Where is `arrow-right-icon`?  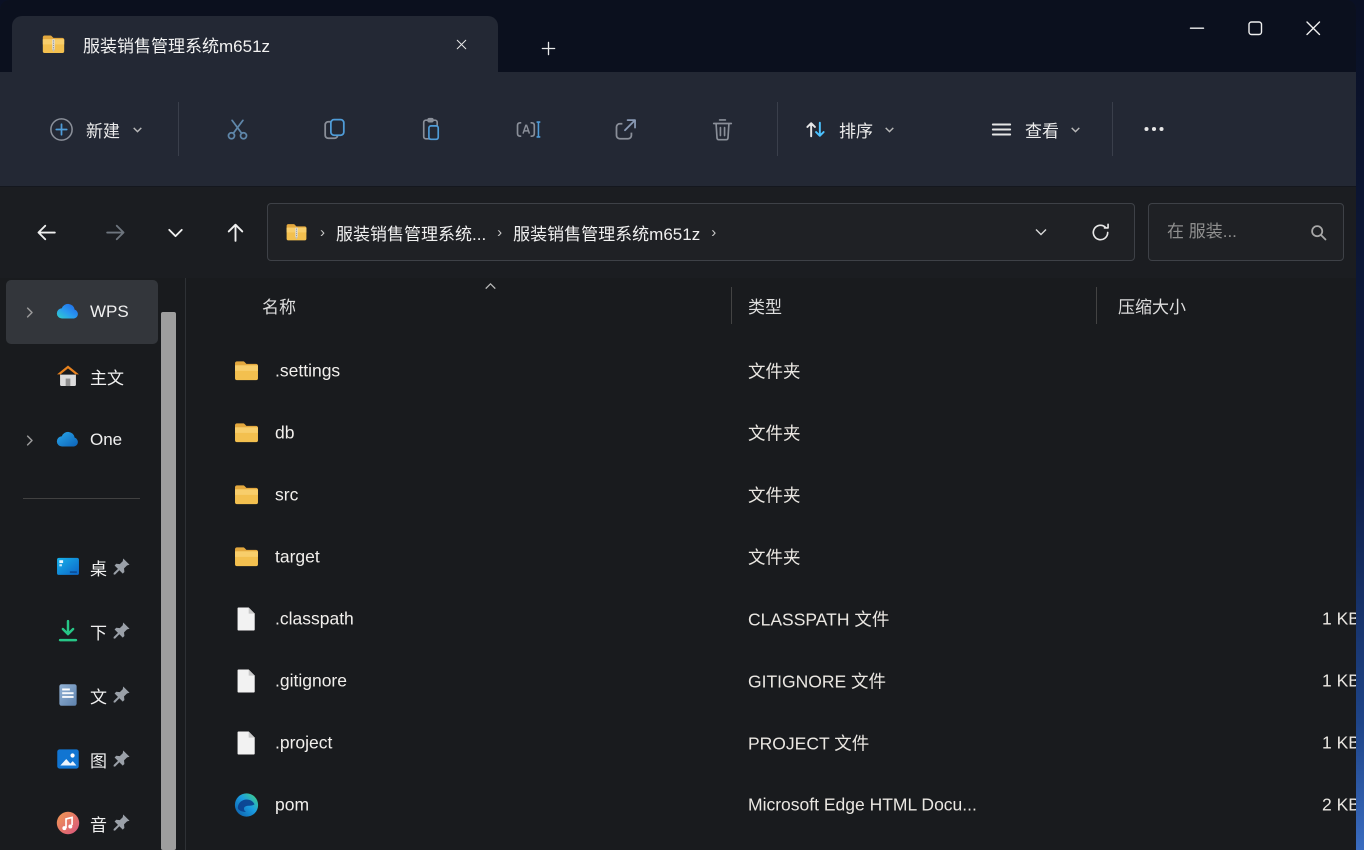 arrow-right-icon is located at coordinates (114, 232).